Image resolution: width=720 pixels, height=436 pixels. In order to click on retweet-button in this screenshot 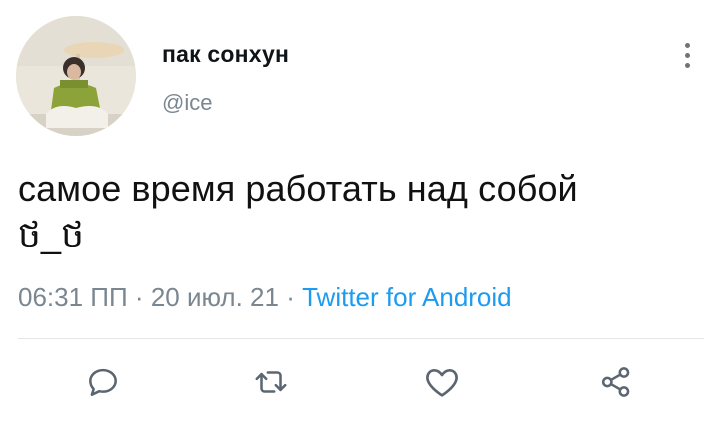, I will do `click(271, 382)`.